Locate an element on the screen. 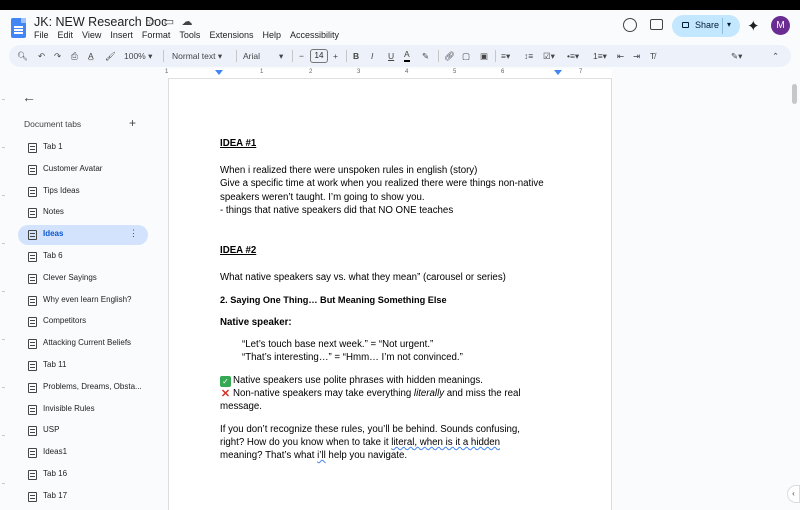 The width and height of the screenshot is (800, 510). avatar: M is located at coordinates (780, 25).